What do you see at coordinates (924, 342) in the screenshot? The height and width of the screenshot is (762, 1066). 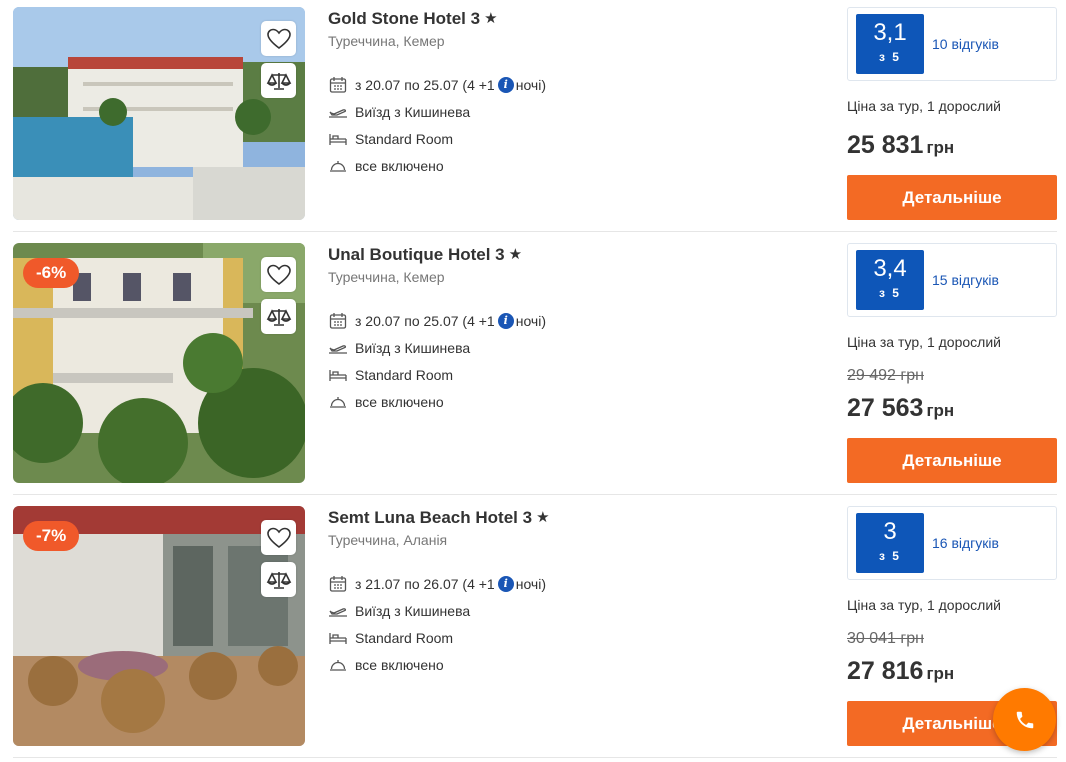 I see `price-label: Ціна за тур, 1 дорослий` at bounding box center [924, 342].